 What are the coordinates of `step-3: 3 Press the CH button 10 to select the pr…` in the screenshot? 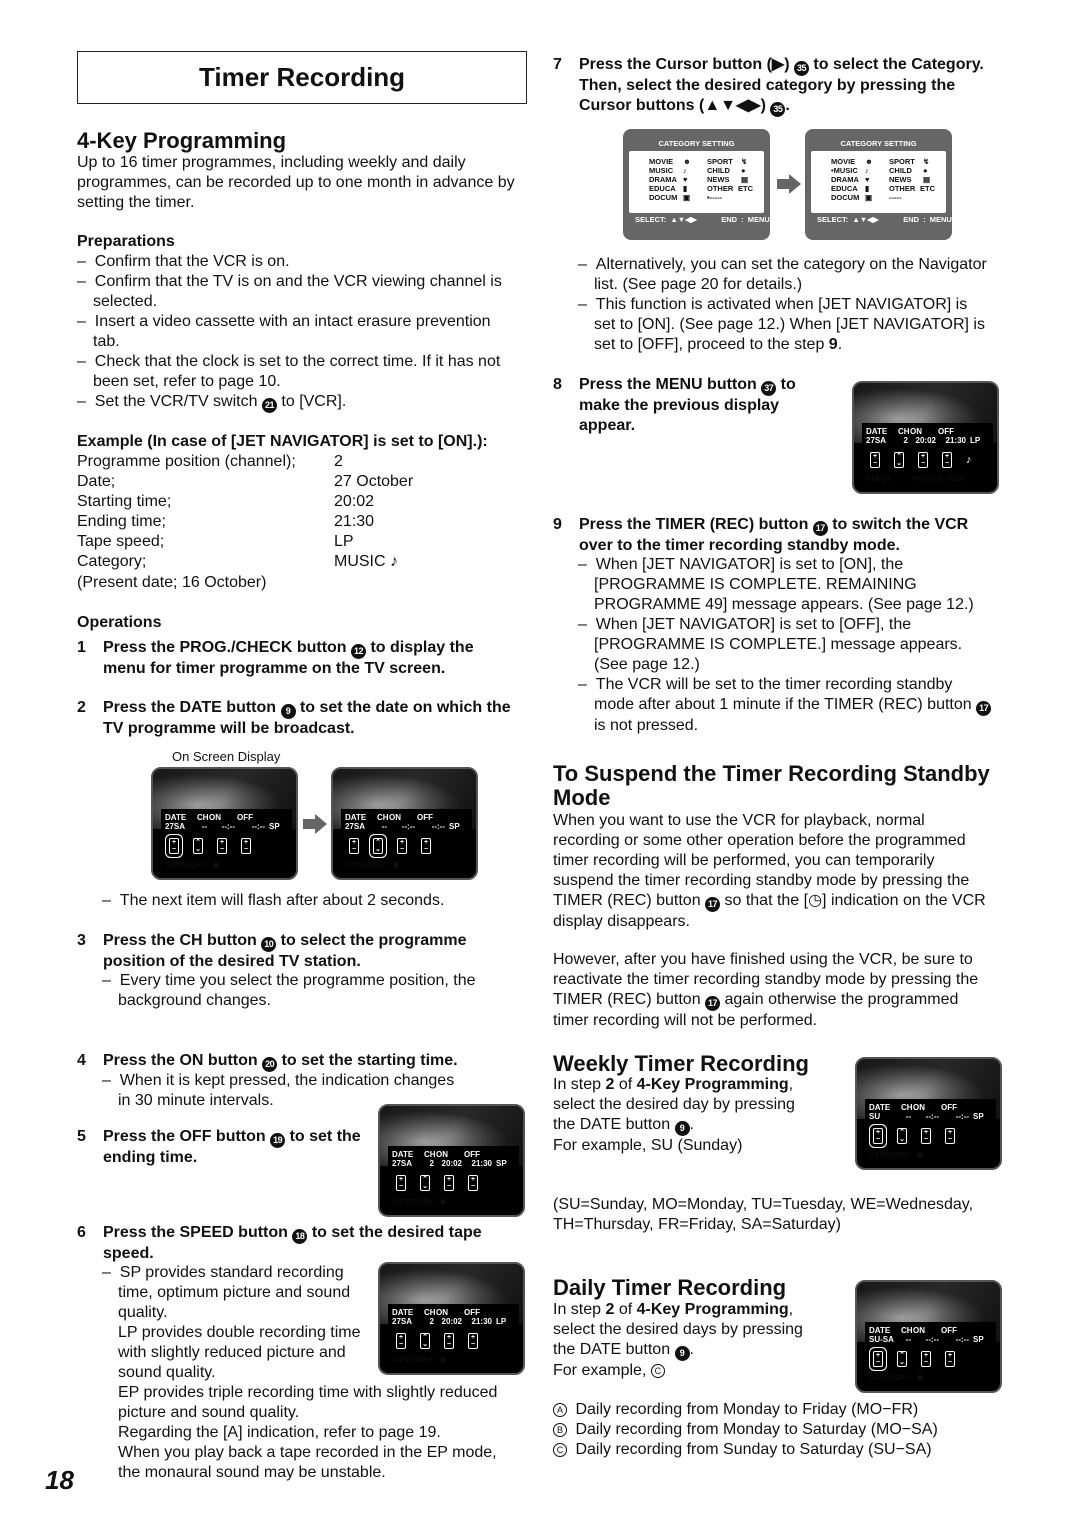 It's located at (272, 951).